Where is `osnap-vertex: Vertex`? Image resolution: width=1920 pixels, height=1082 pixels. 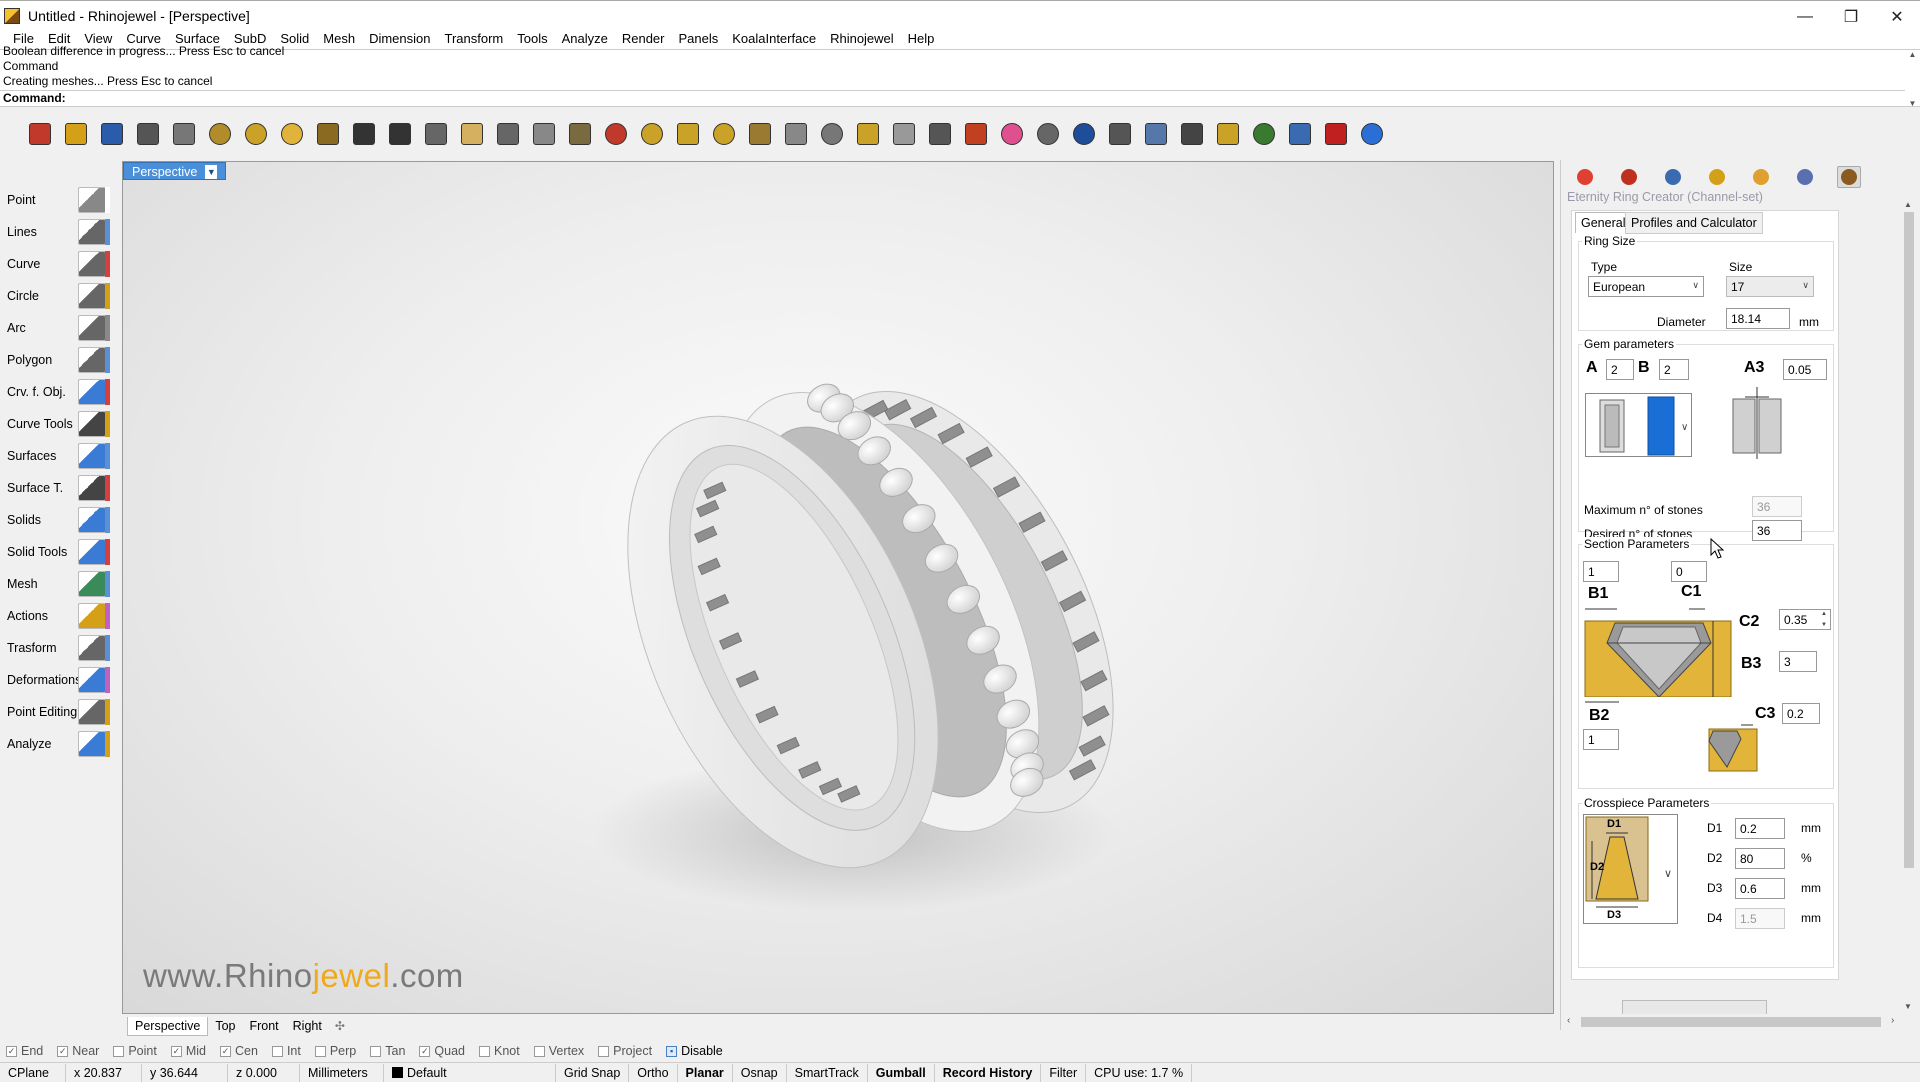
osnap-vertex: Vertex is located at coordinates (558, 1051).